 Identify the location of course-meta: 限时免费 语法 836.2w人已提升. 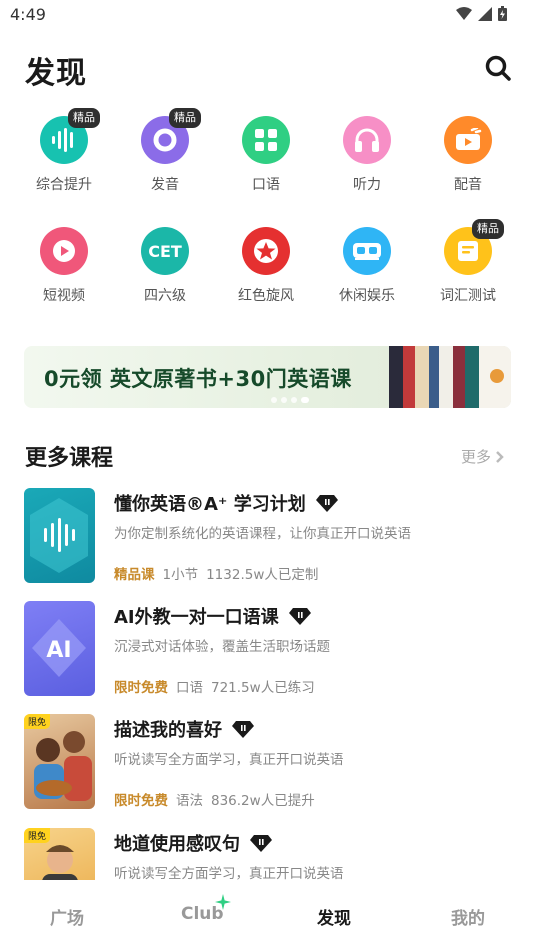
(214, 799).